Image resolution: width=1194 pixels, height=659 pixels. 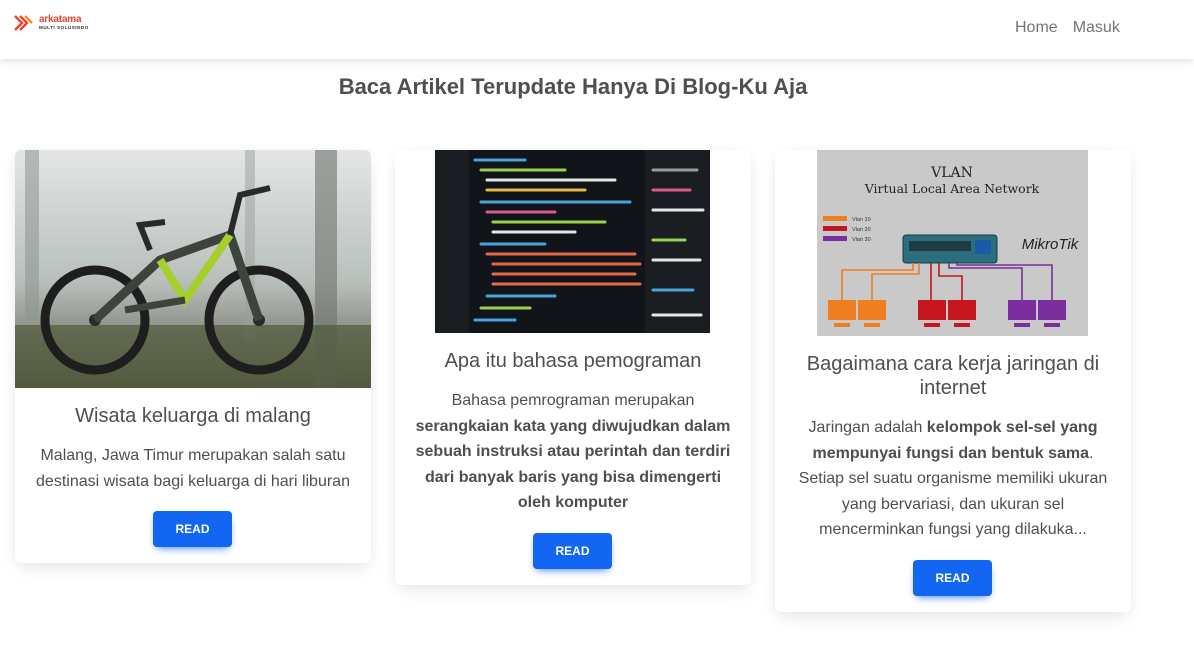 What do you see at coordinates (1067, 28) in the screenshot?
I see `nav-menu: Home Masuk` at bounding box center [1067, 28].